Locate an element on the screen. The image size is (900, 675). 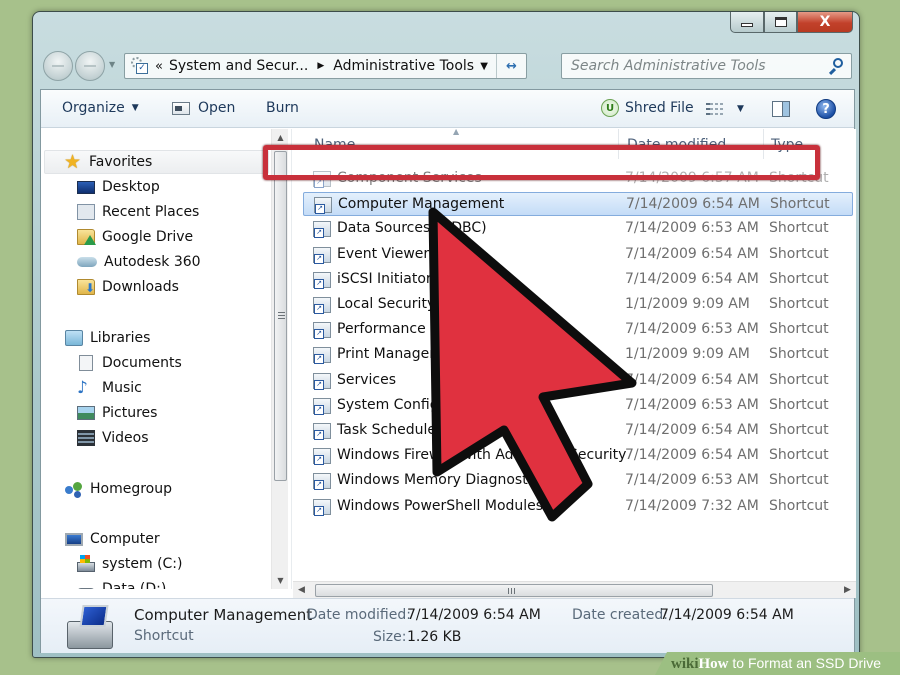
file-row: Print Management 1/1/2009 9:09 AM Shortcut is located at coordinates (578, 355).